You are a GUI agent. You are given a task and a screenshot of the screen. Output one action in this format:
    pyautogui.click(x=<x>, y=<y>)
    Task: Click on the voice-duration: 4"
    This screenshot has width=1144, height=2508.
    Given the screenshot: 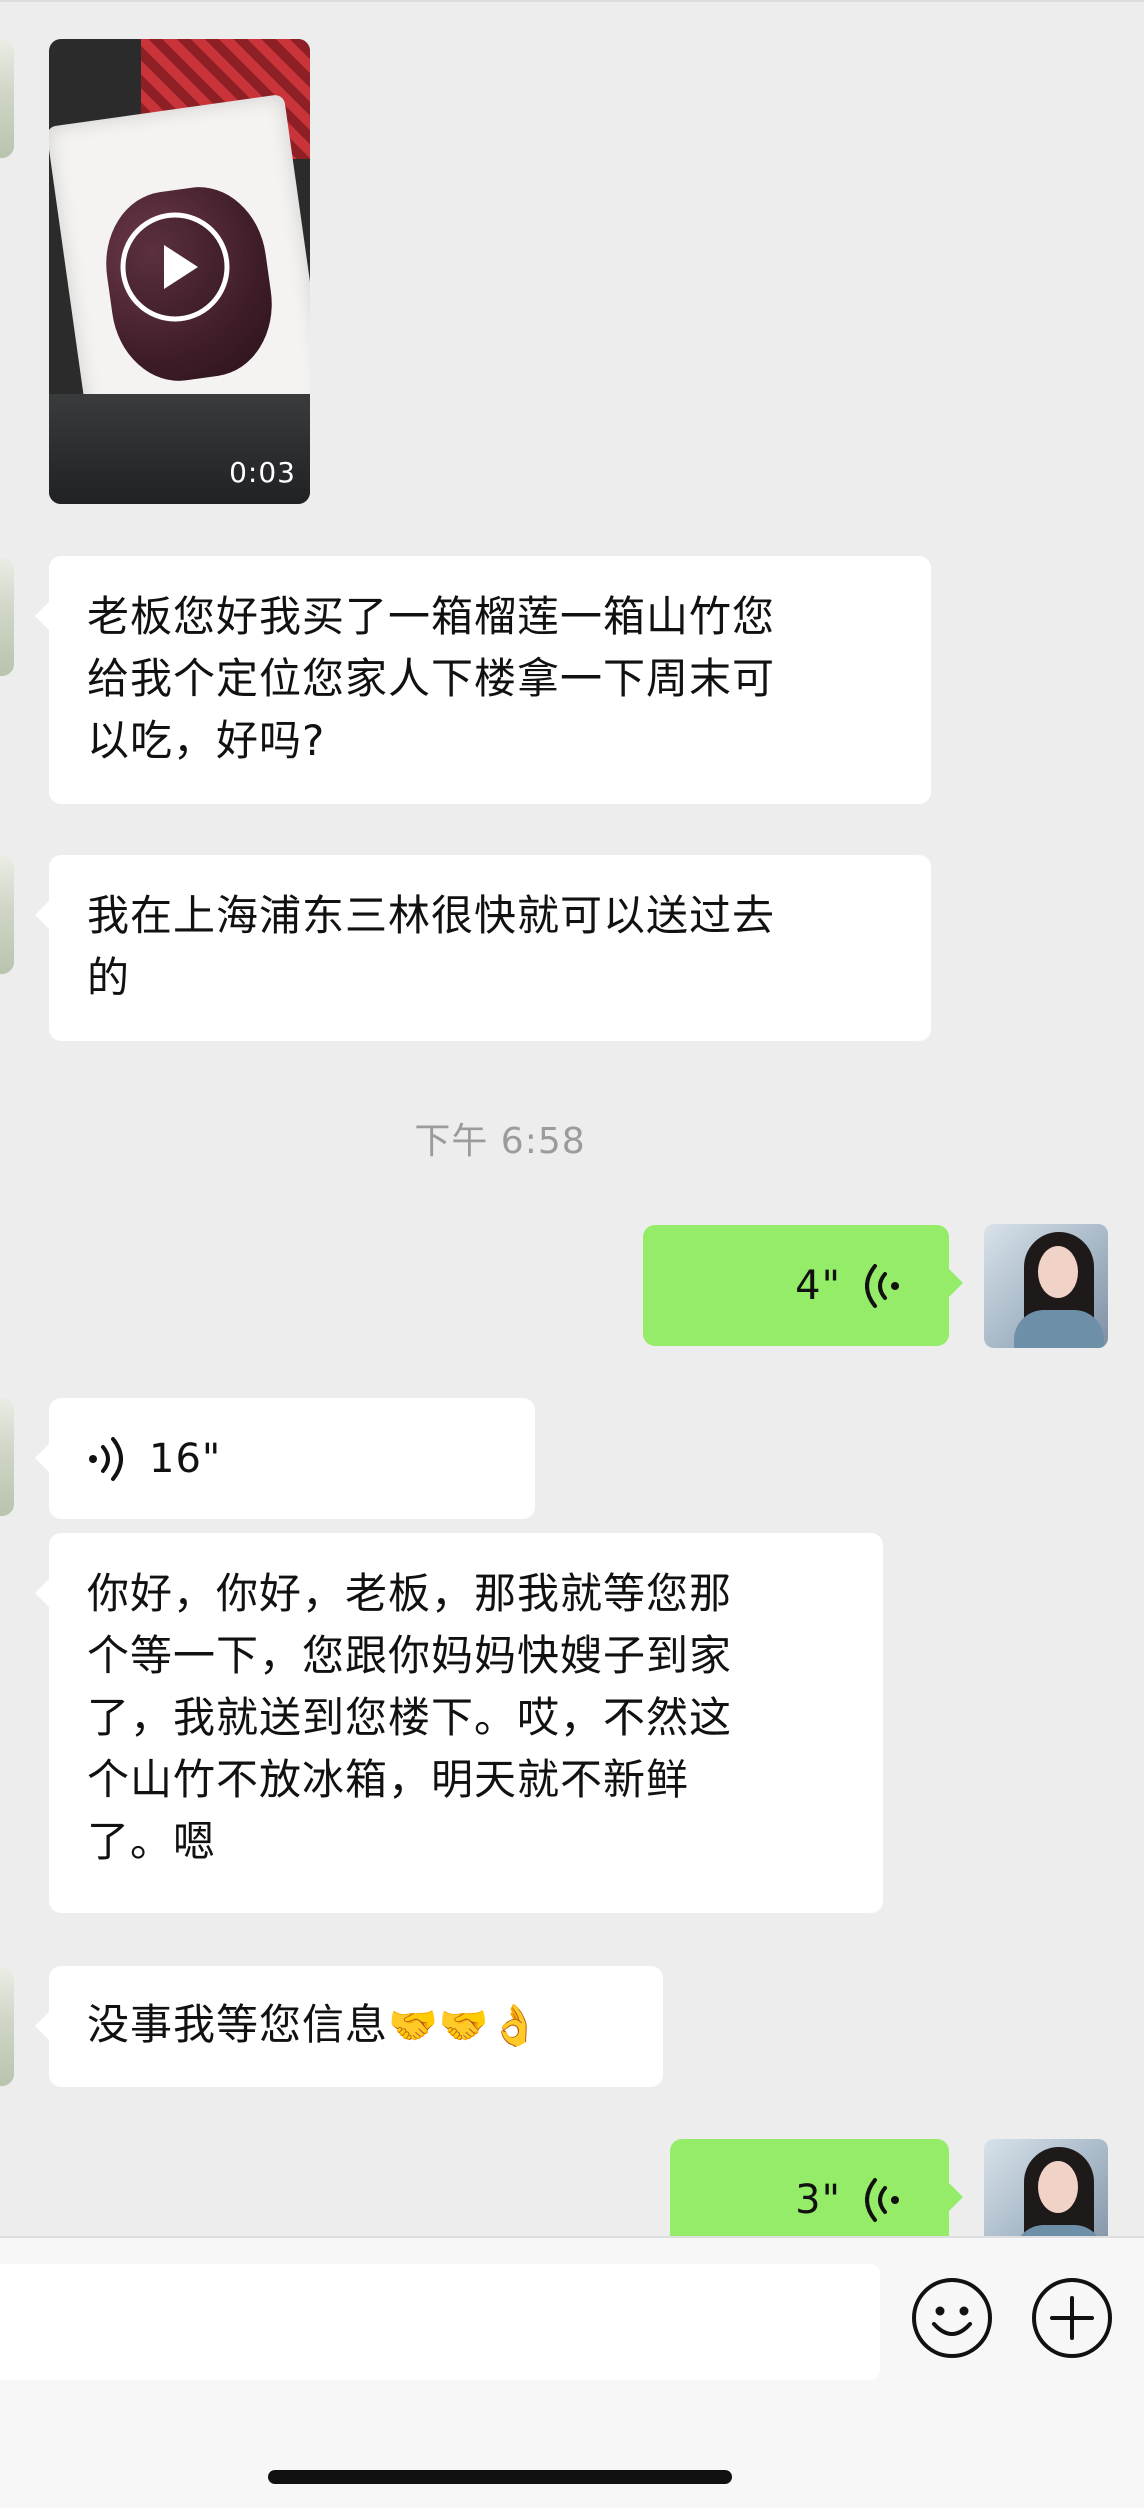 What is the action you would take?
    pyautogui.click(x=818, y=1285)
    